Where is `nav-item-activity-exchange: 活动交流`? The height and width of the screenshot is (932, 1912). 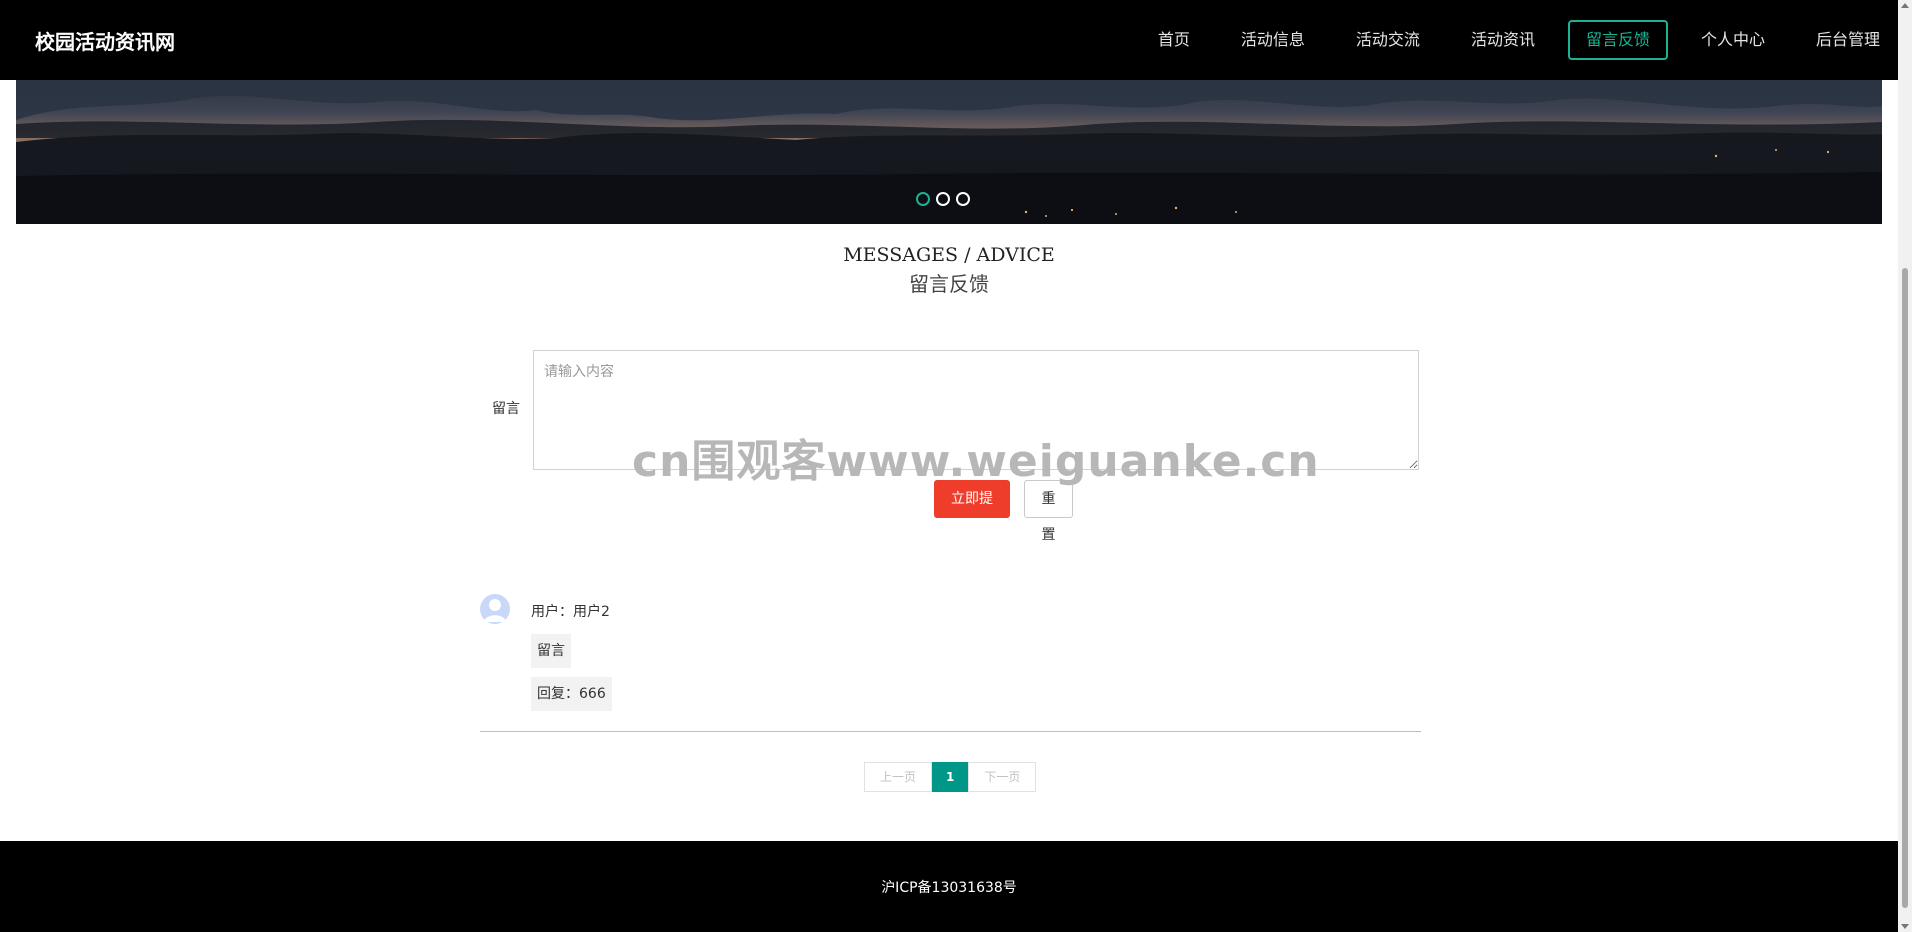 nav-item-activity-exchange: 活动交流 is located at coordinates (1388, 40).